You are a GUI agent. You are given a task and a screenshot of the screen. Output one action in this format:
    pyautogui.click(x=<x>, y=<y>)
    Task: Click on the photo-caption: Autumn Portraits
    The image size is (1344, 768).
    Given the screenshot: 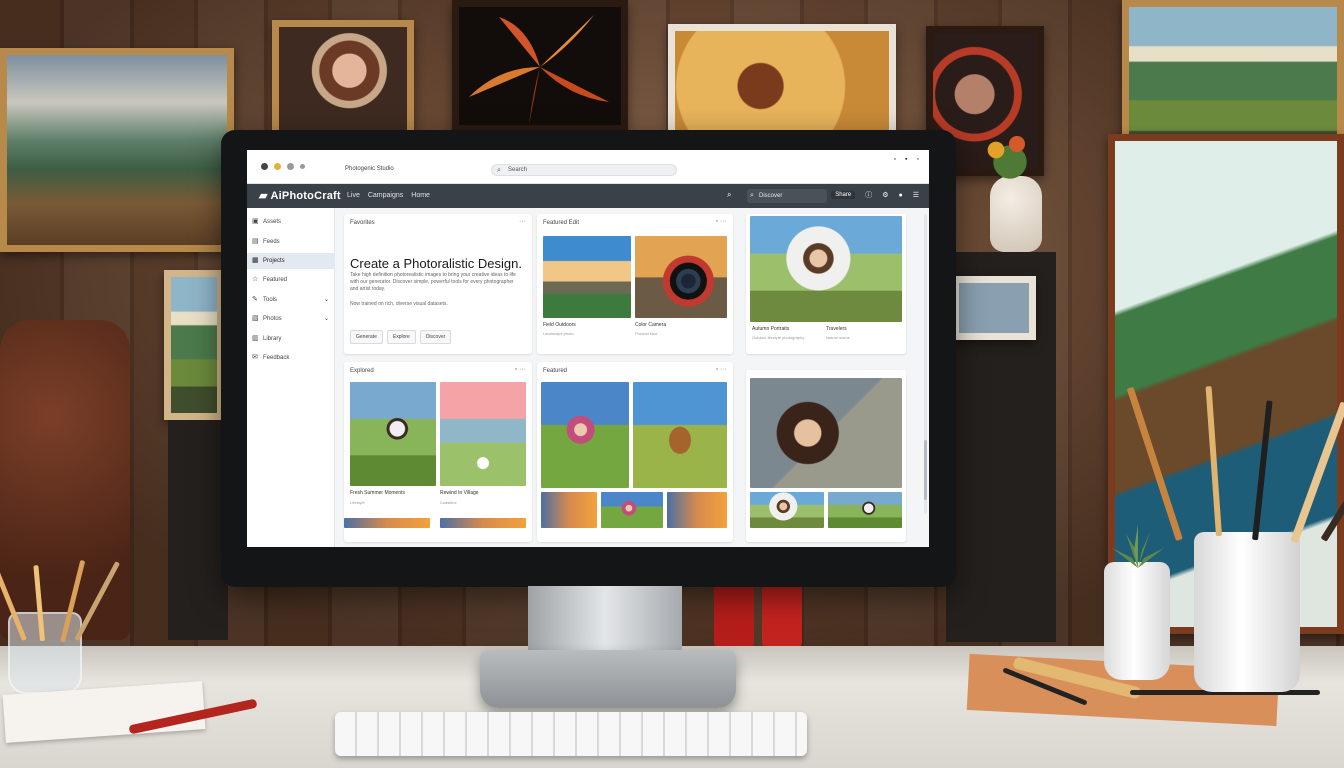 What is the action you would take?
    pyautogui.click(x=771, y=329)
    